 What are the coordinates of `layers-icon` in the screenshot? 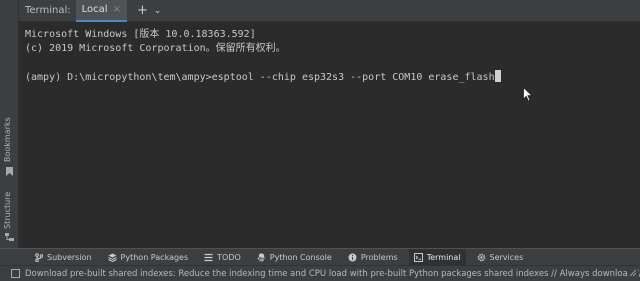 It's located at (112, 257).